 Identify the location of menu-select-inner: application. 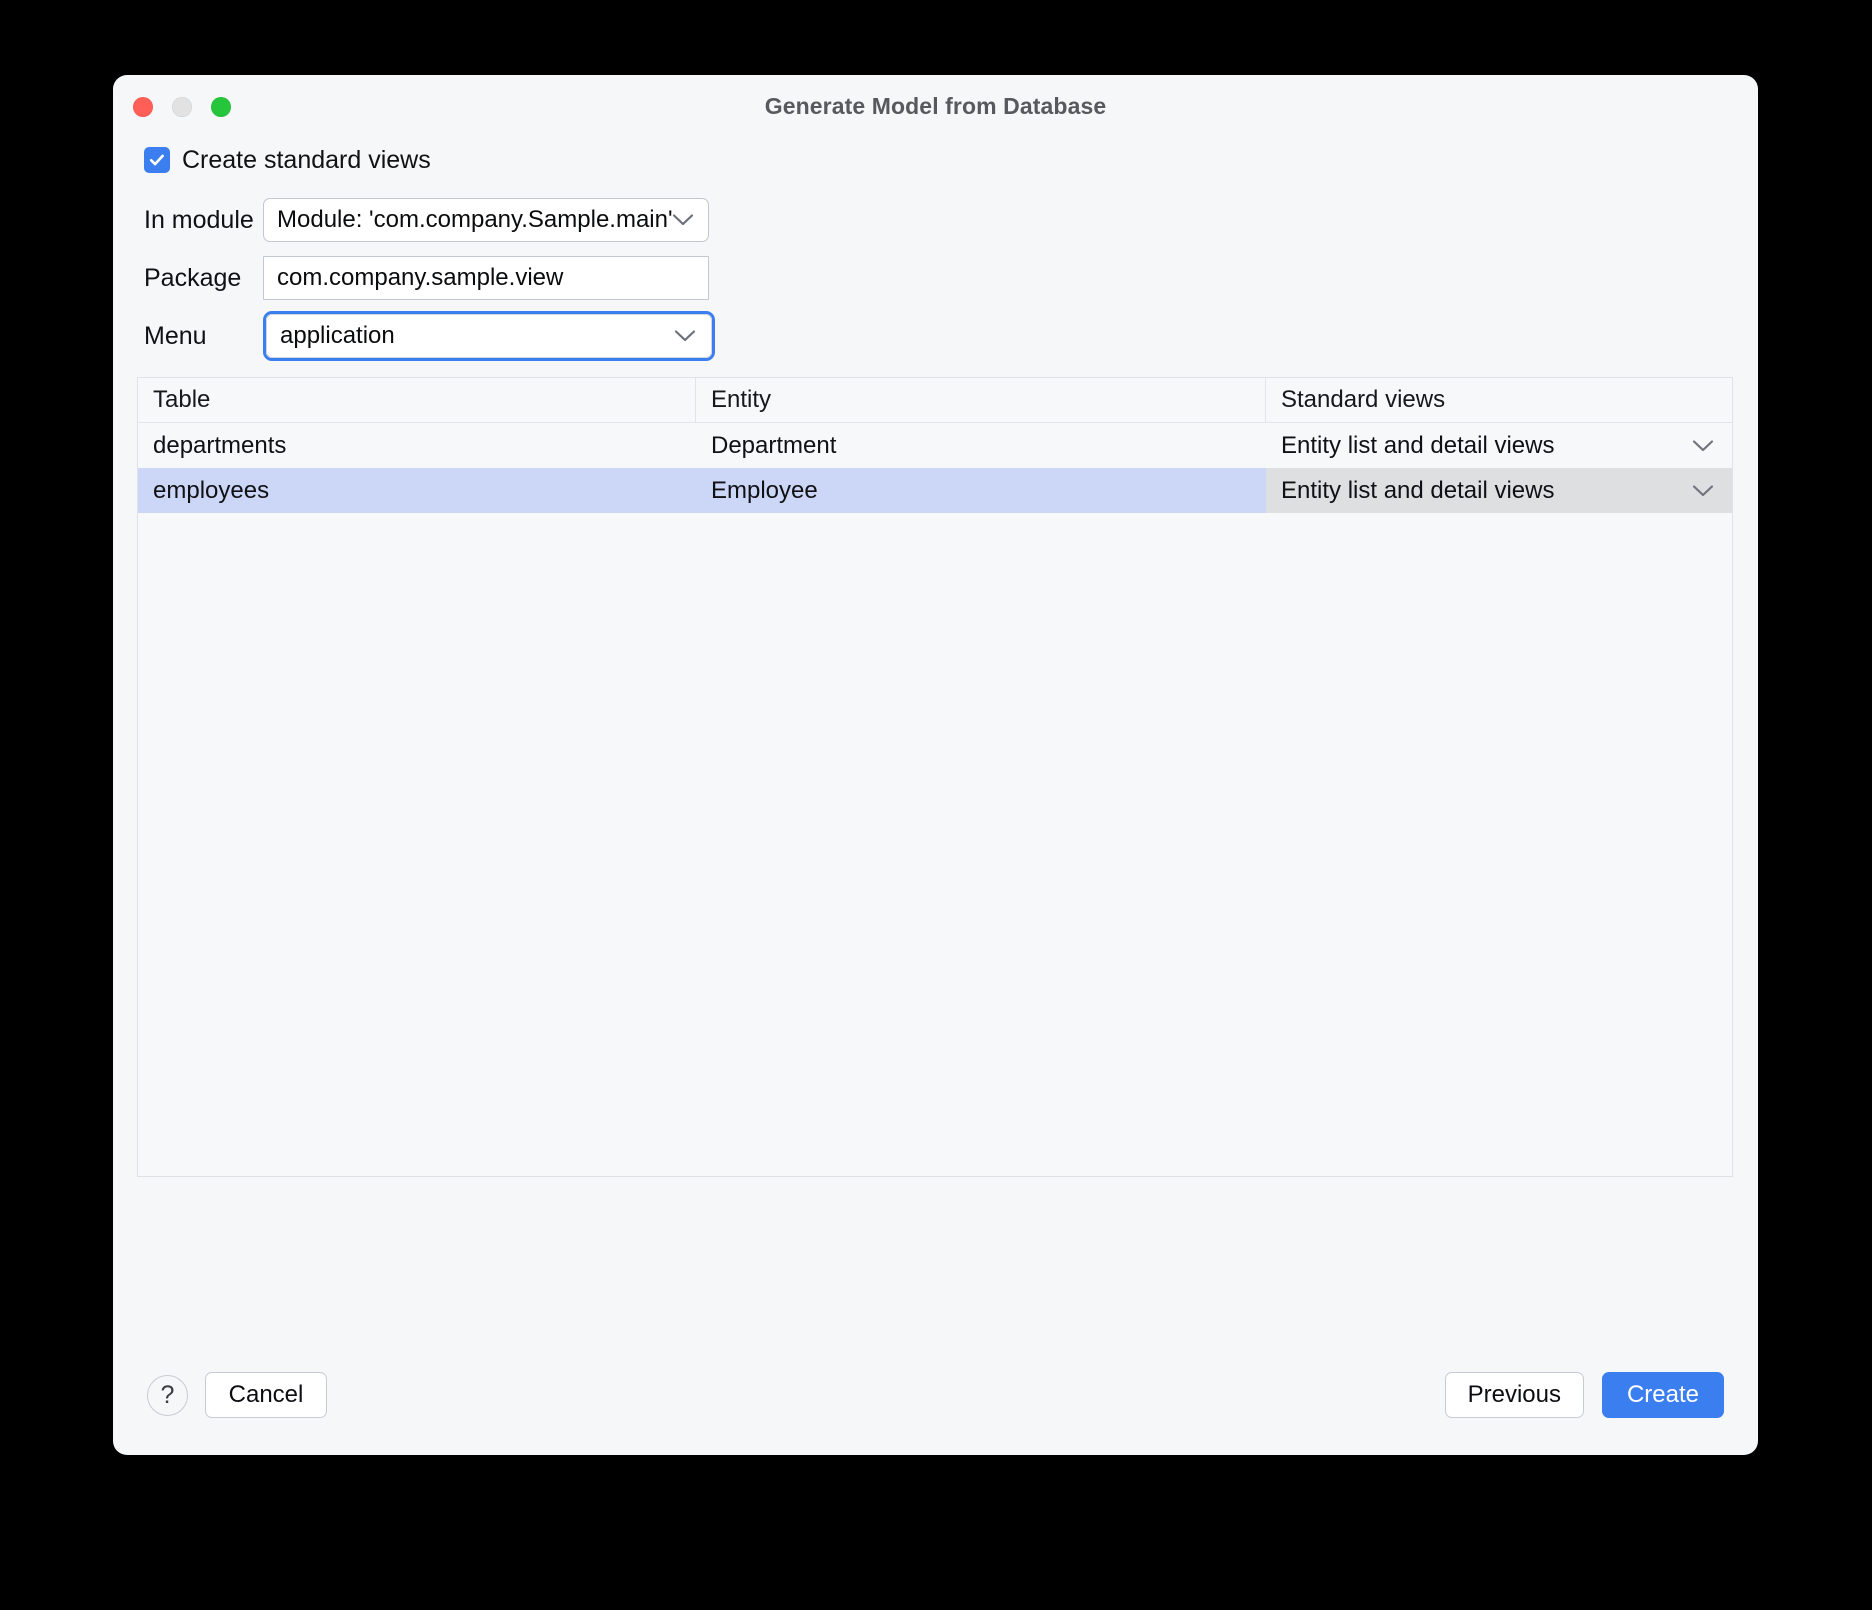
(489, 336).